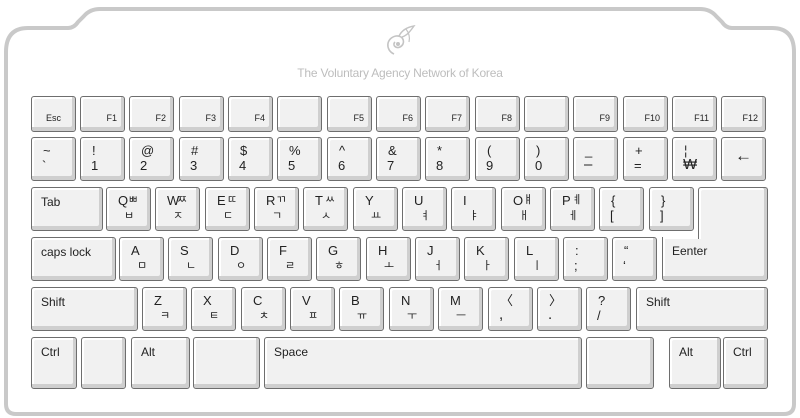 The height and width of the screenshot is (418, 800). What do you see at coordinates (645, 114) in the screenshot?
I see `key-f10: F10` at bounding box center [645, 114].